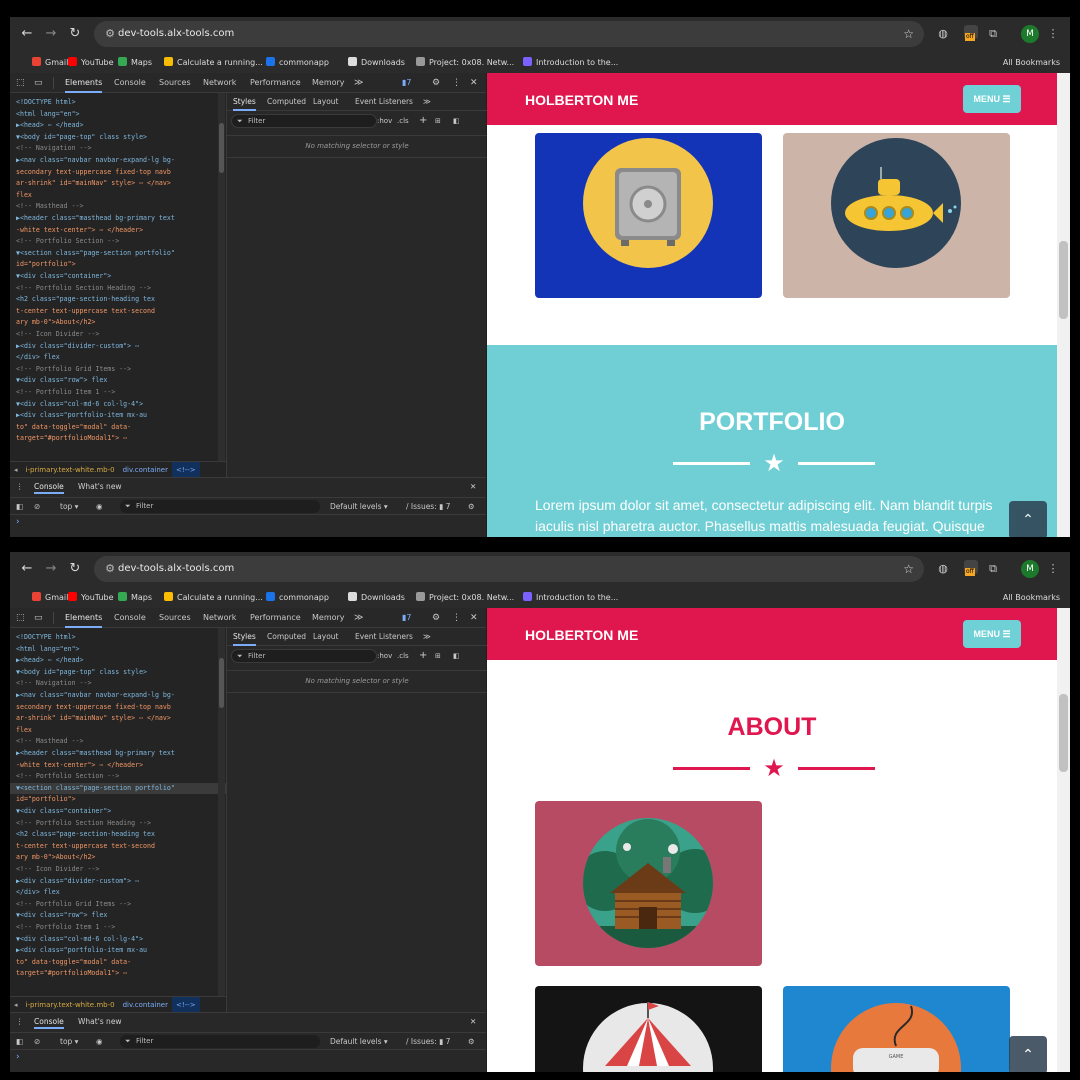  Describe the element at coordinates (403, 121) in the screenshot. I see `cls-toggle: .cls` at that location.